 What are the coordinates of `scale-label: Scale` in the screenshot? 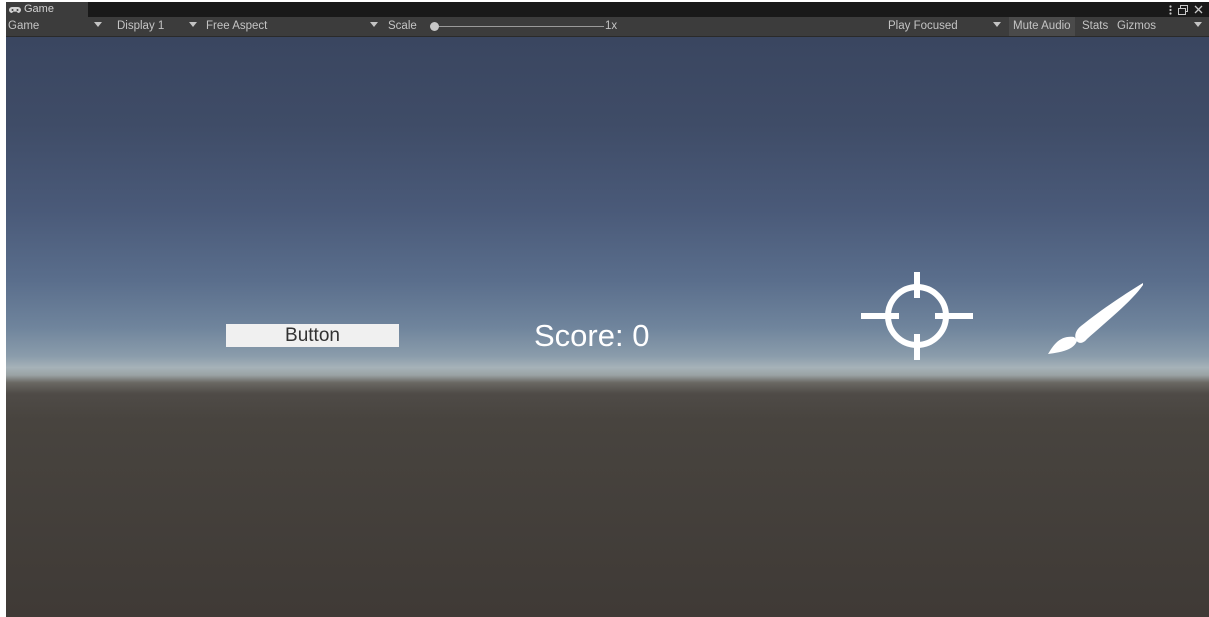 It's located at (402, 26).